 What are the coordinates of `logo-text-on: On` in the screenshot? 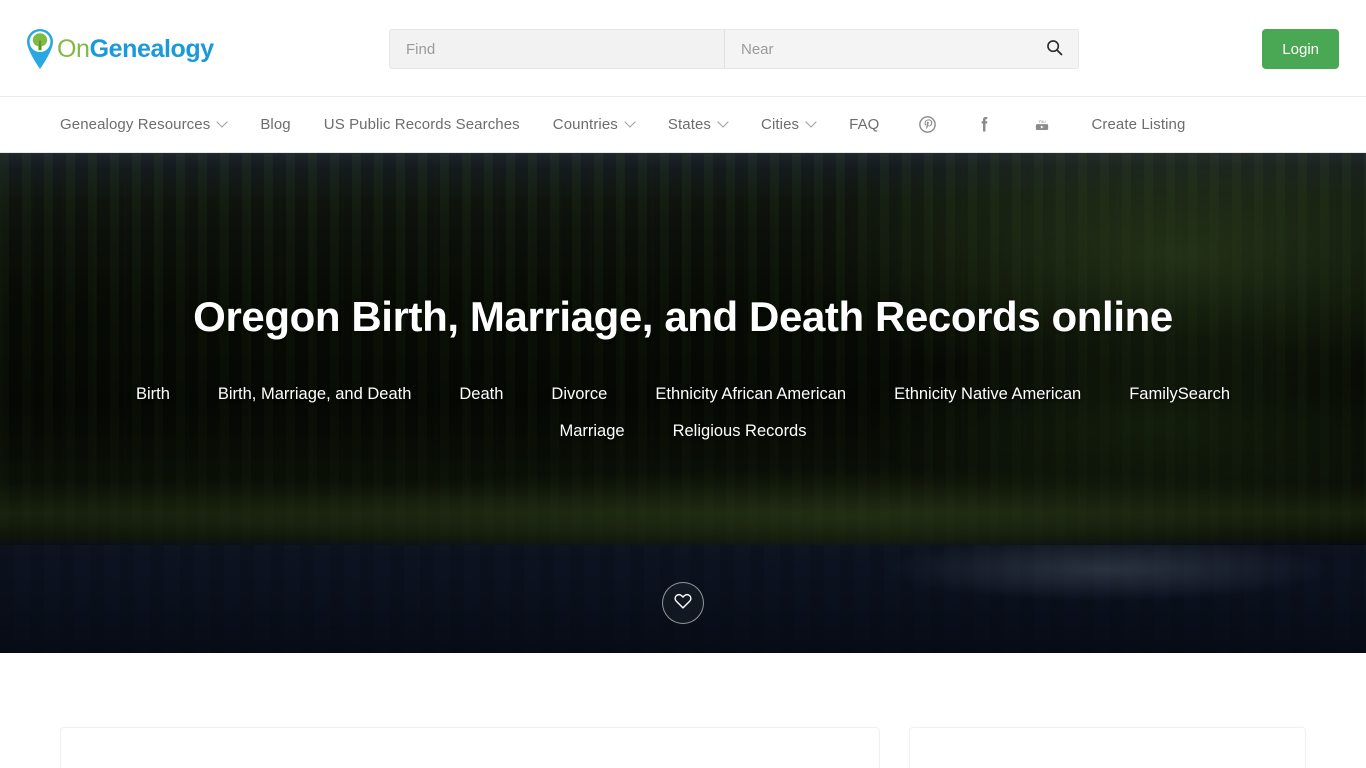 It's located at (73, 48).